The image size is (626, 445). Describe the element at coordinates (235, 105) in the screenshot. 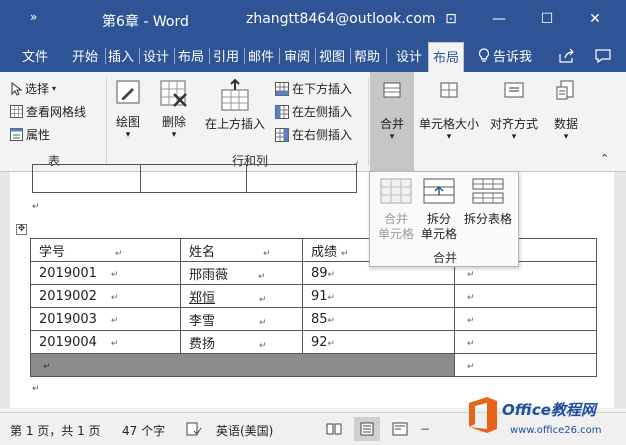

I see `insert-above-button: 在上方插入` at that location.